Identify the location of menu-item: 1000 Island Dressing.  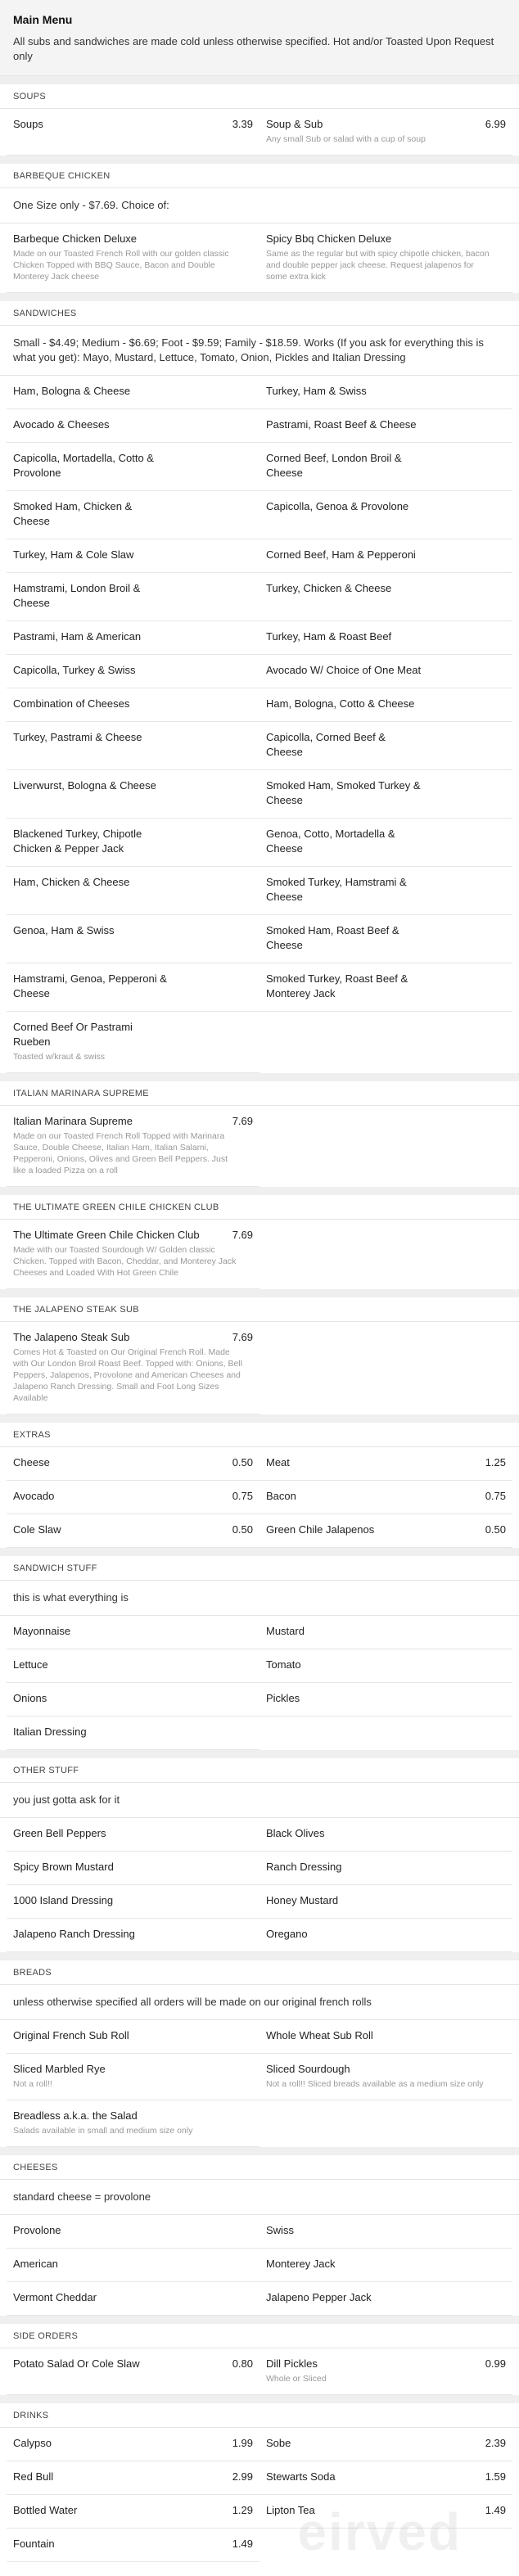
(133, 1902).